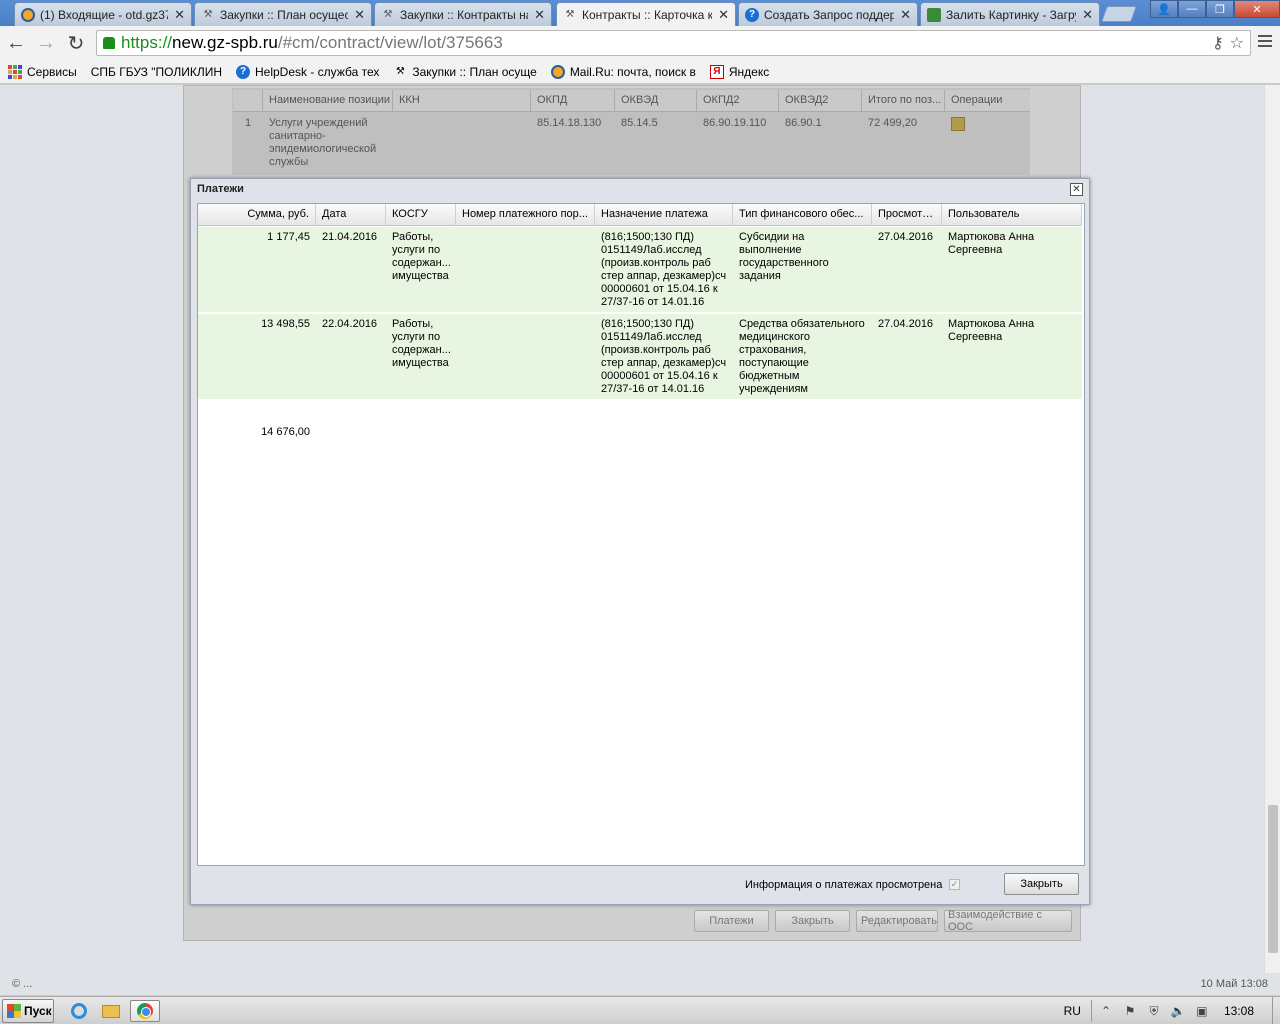 This screenshot has height=1024, width=1280. Describe the element at coordinates (288, 237) in the screenshot. I see `payment-sum: 1 177,45` at that location.